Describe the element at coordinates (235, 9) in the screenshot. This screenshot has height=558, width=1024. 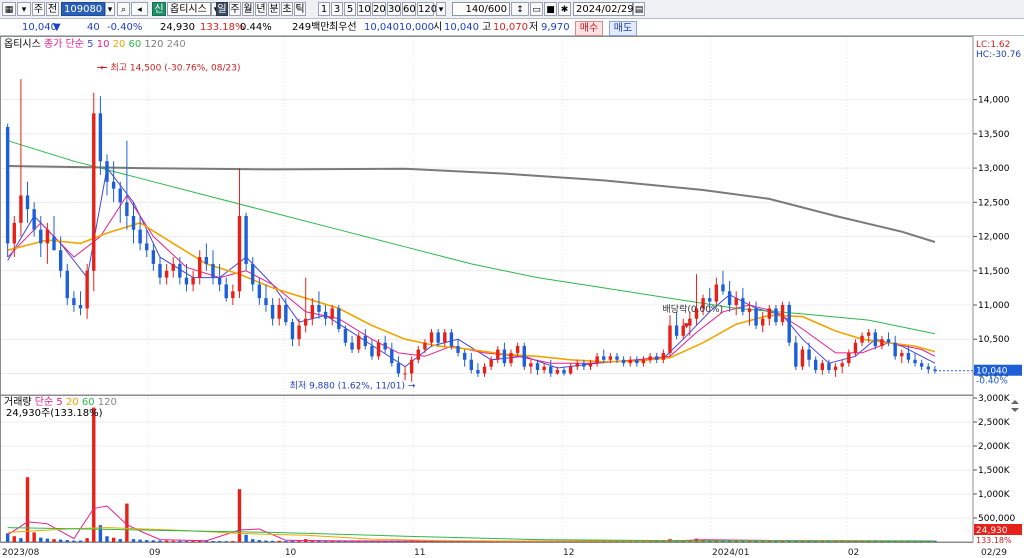
I see `period-tab-week: 주` at that location.